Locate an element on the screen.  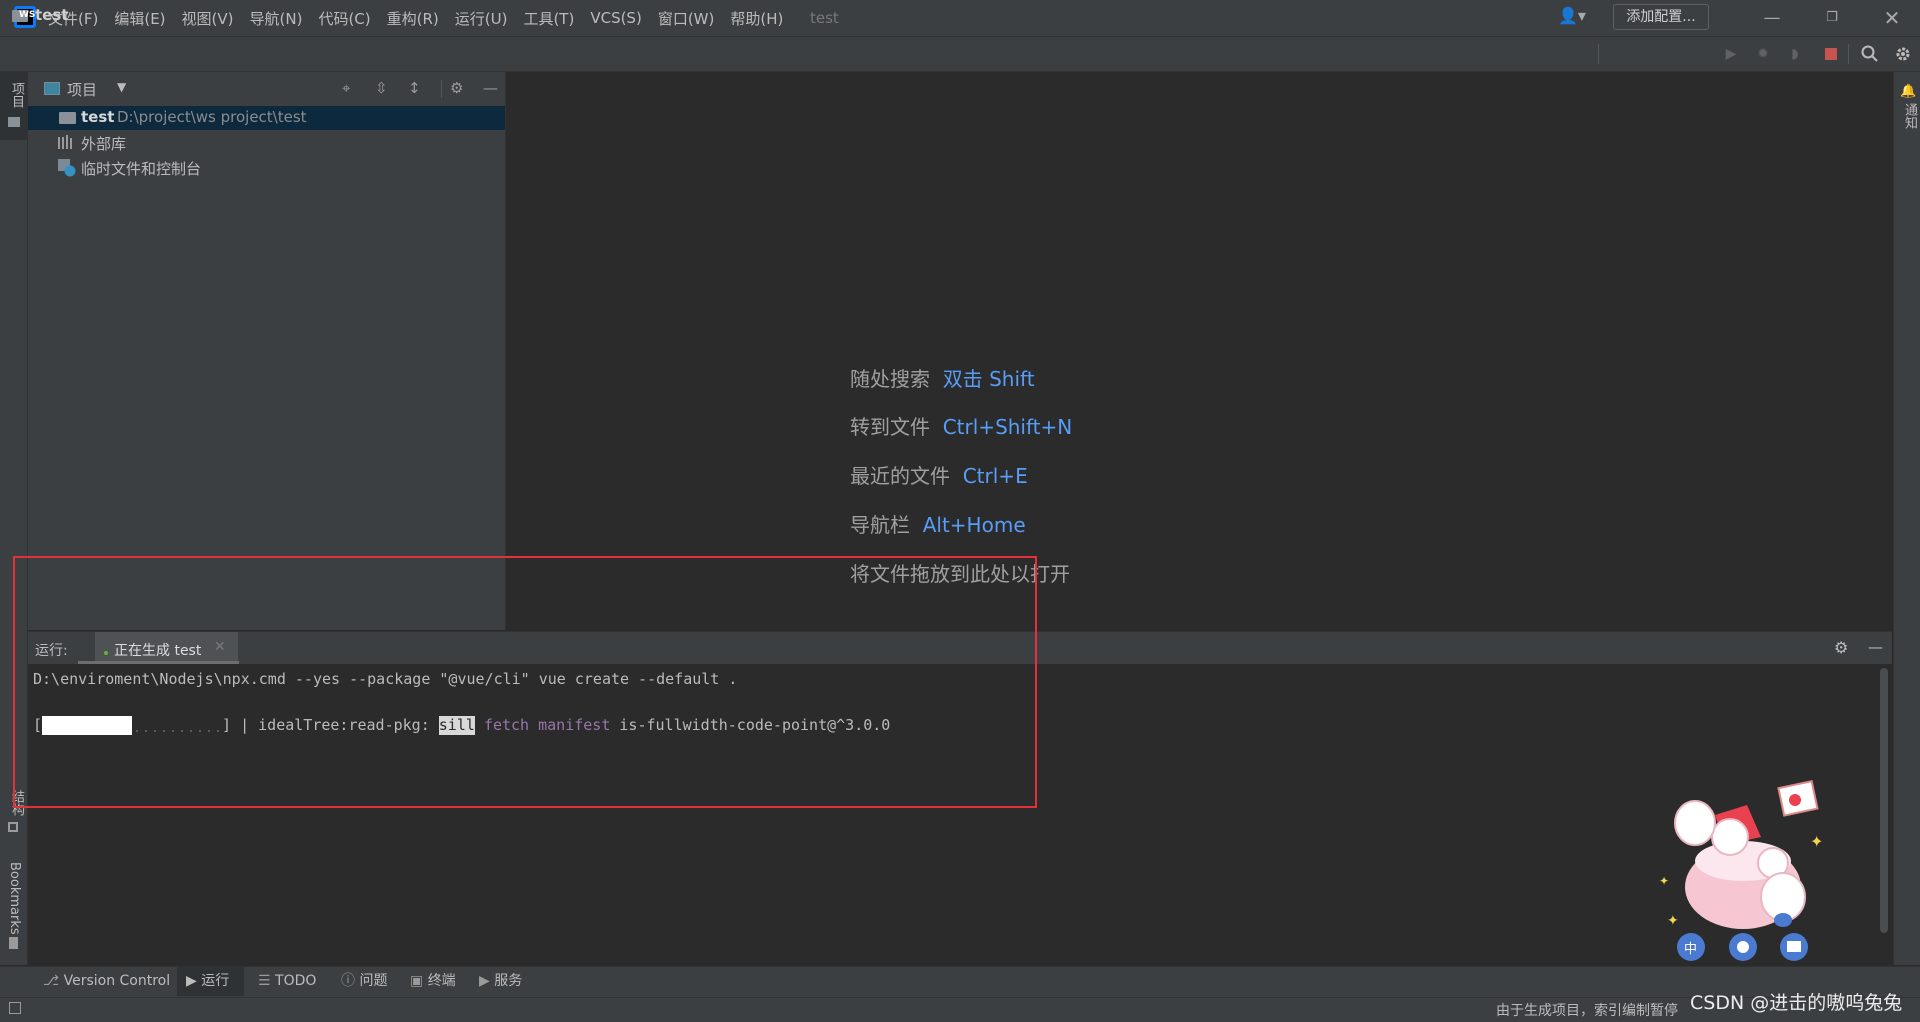
hint-label: 转到文件 is located at coordinates (890, 427).